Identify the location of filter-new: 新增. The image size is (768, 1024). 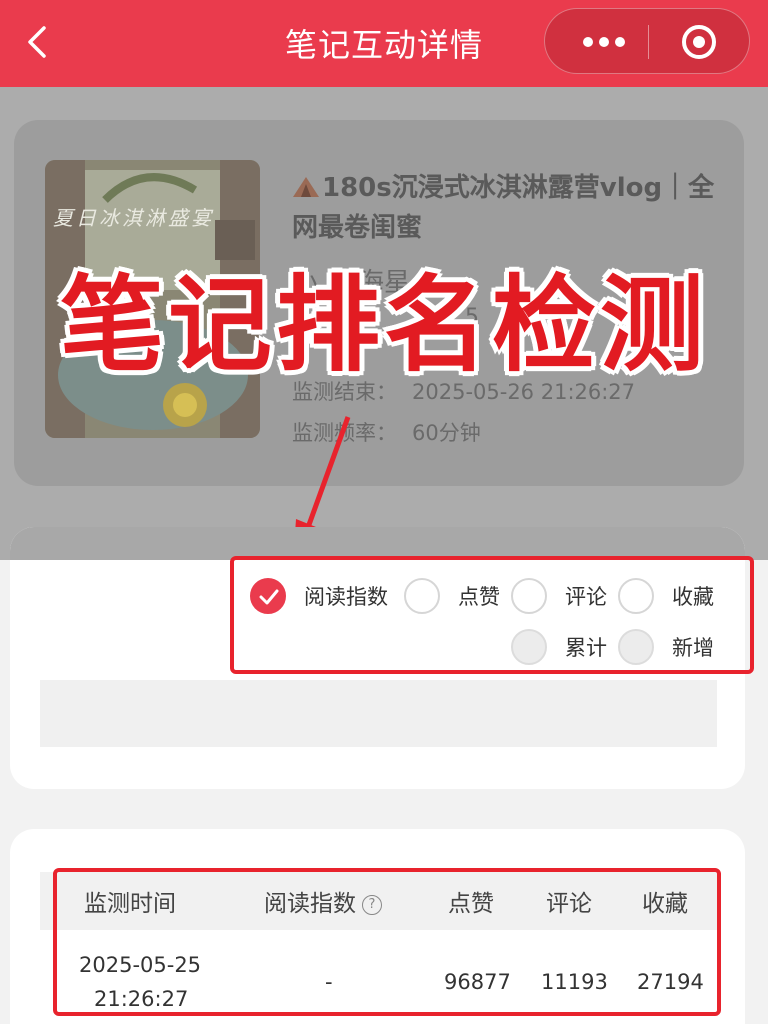
(666, 647).